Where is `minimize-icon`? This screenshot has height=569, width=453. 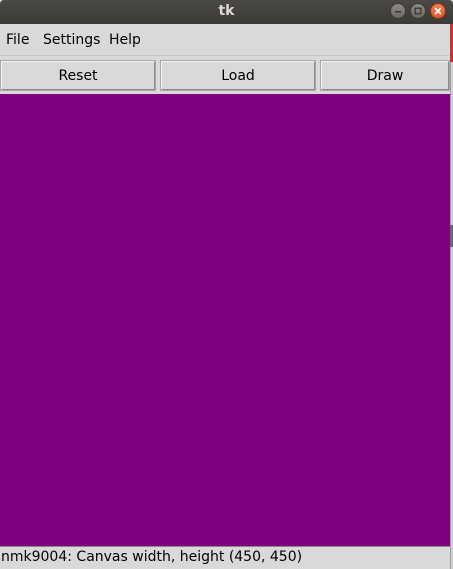 minimize-icon is located at coordinates (398, 12).